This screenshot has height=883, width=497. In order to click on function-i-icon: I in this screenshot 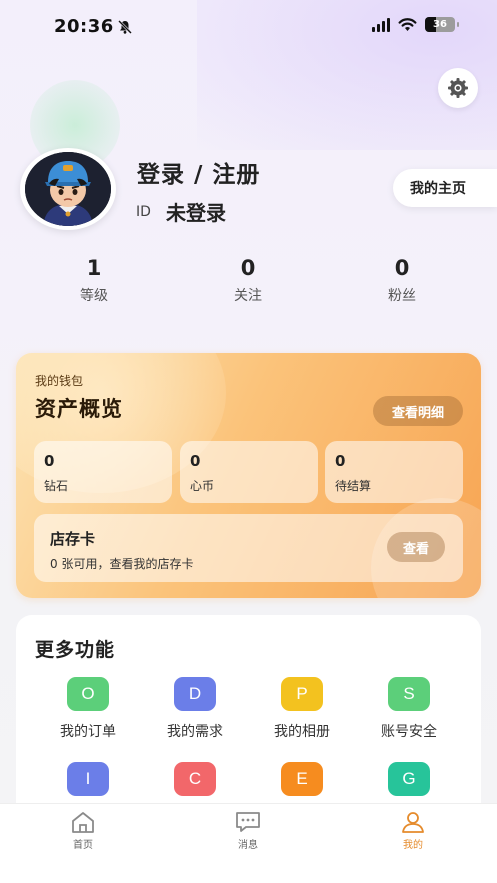, I will do `click(88, 779)`.